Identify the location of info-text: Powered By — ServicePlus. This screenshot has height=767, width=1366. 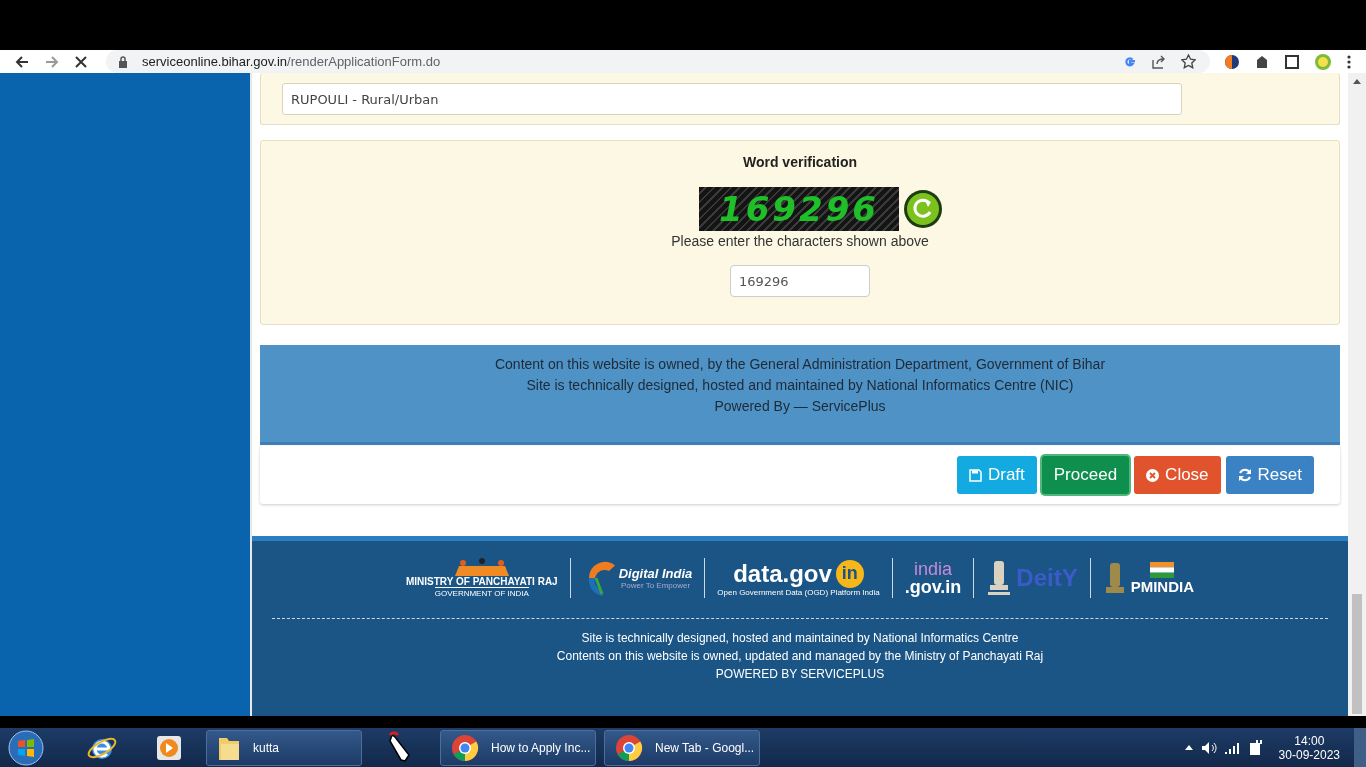
(800, 406).